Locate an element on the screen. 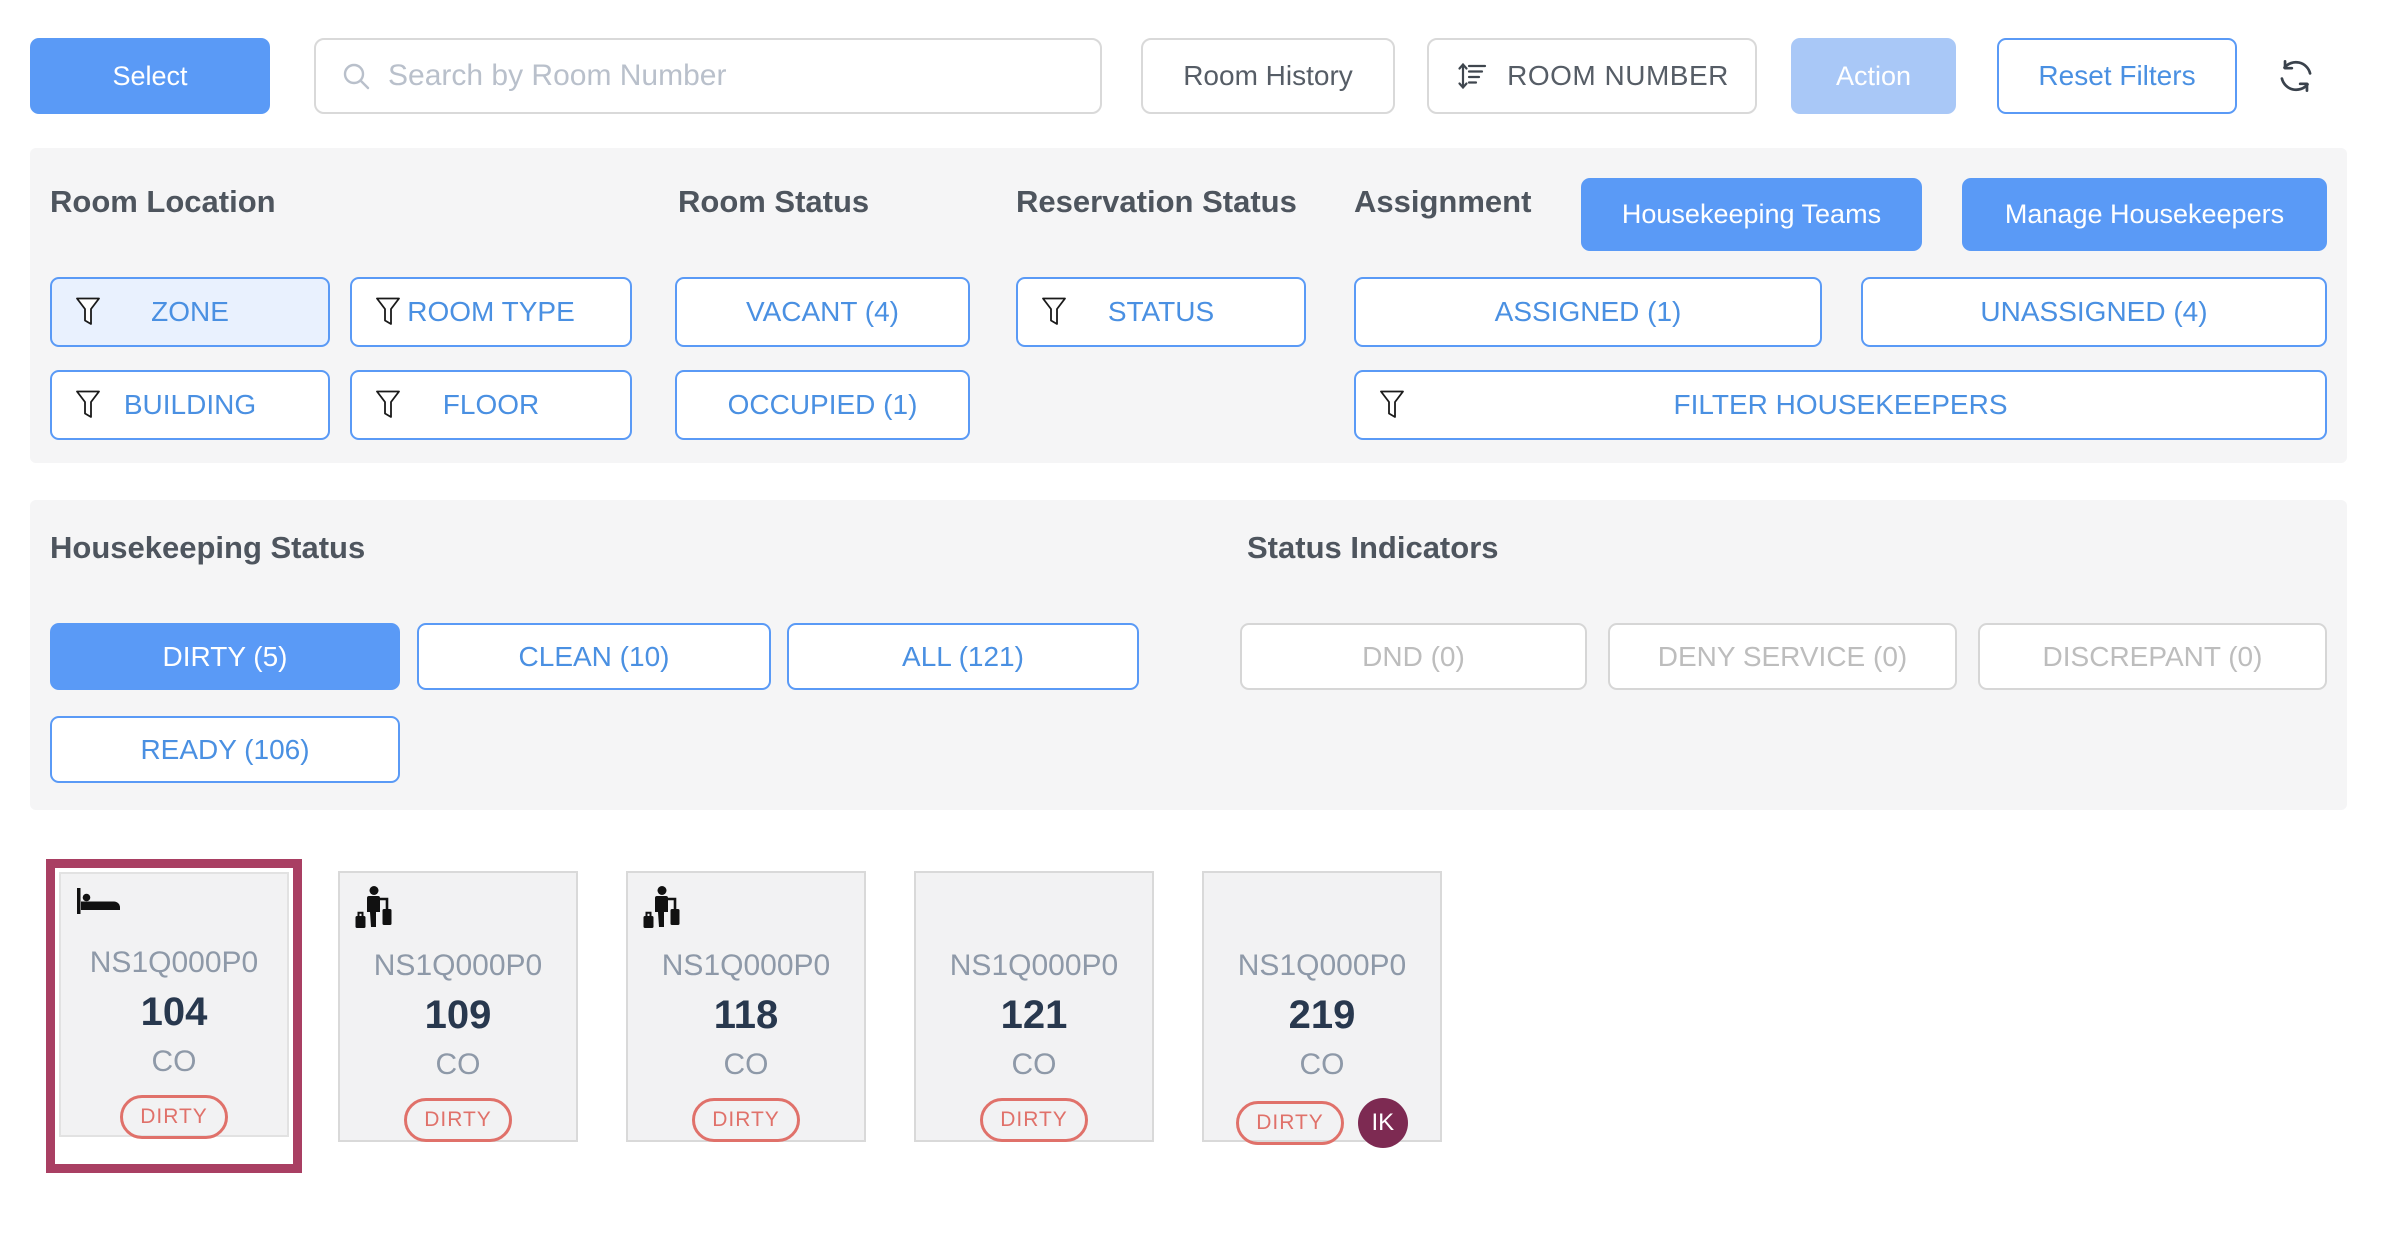 The width and height of the screenshot is (2388, 1246). room-number: 109 is located at coordinates (458, 1015).